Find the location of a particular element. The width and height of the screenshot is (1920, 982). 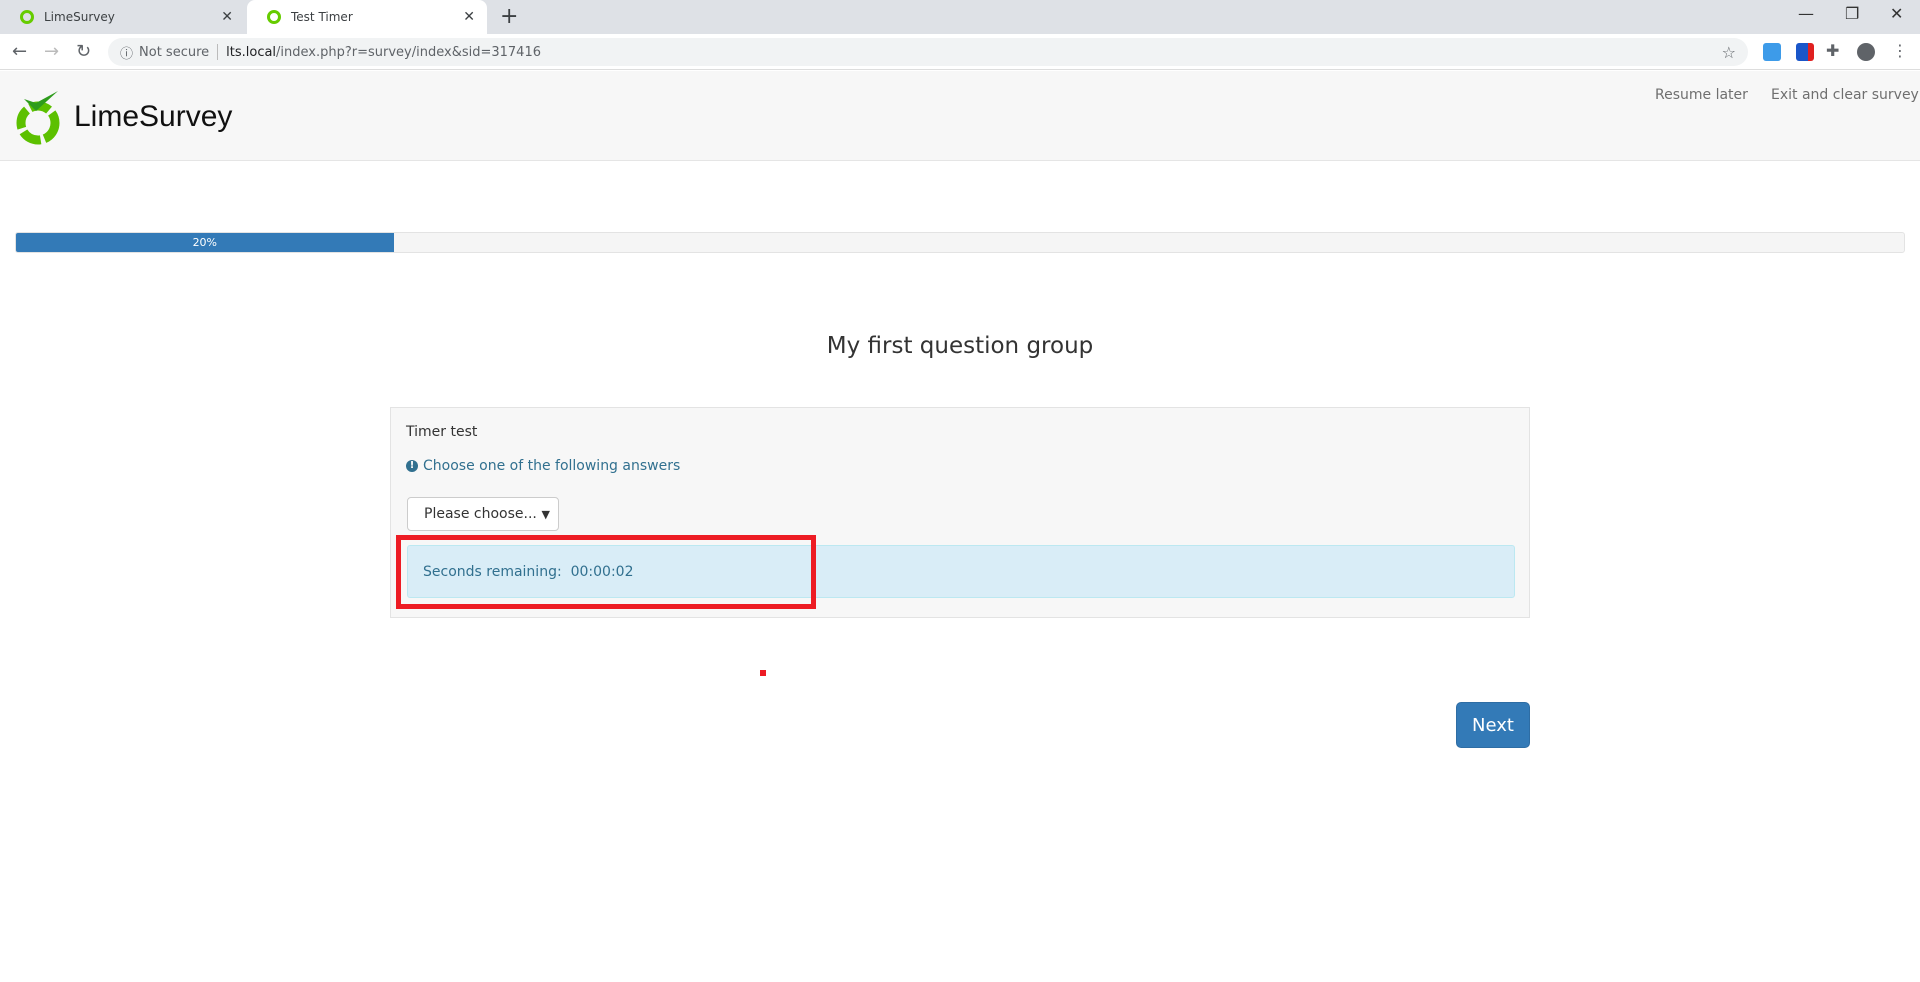

profile-avatar-icon is located at coordinates (1866, 52).